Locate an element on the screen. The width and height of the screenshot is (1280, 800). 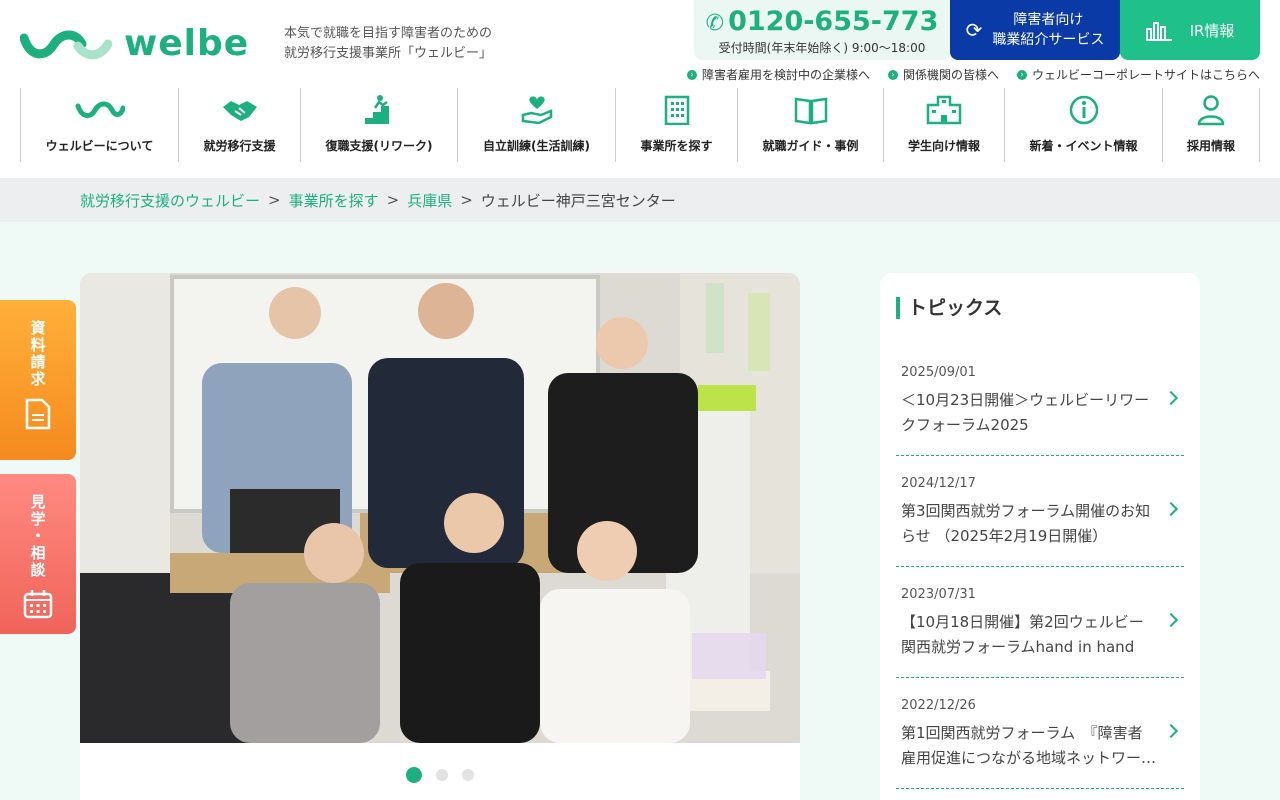
sublink-organizations: › 関係機関の皆様へ is located at coordinates (943, 74).